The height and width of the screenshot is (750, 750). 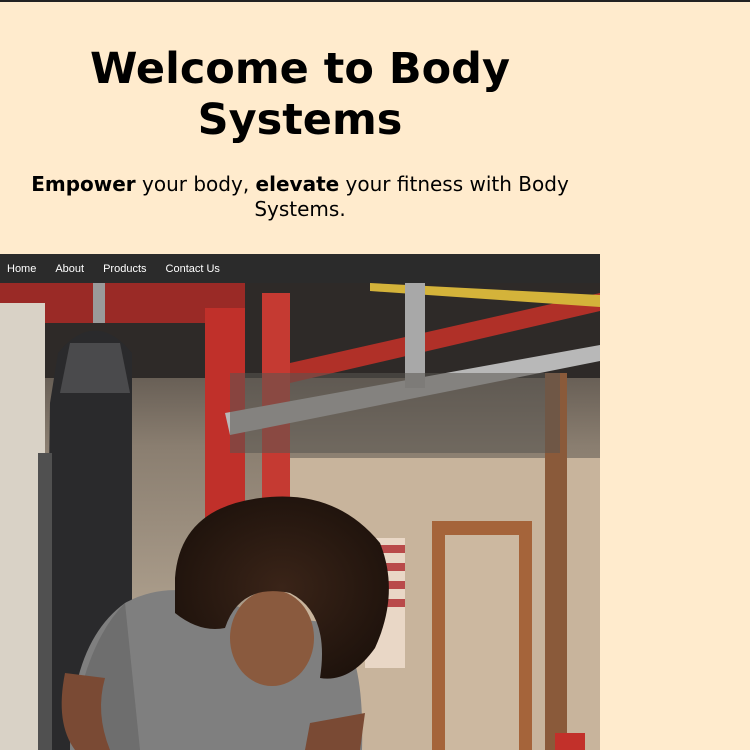 I want to click on page-title-line-2: Systems, so click(x=300, y=120).